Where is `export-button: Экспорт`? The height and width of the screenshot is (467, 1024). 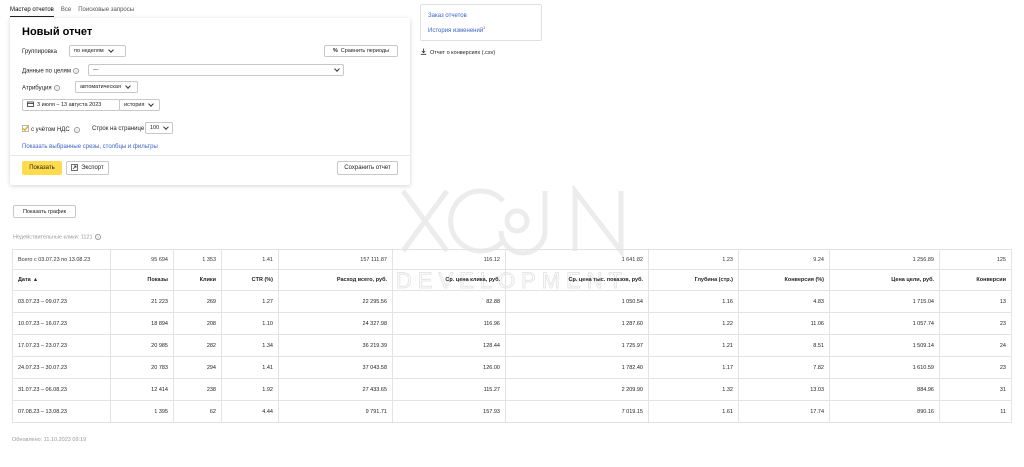
export-button: Экспорт is located at coordinates (87, 168).